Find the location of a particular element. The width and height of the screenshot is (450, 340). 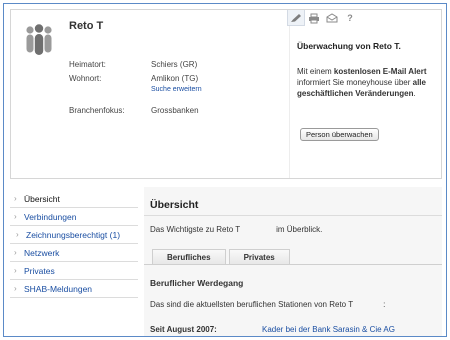

career-since-label: Seit August 2007: is located at coordinates (183, 329).